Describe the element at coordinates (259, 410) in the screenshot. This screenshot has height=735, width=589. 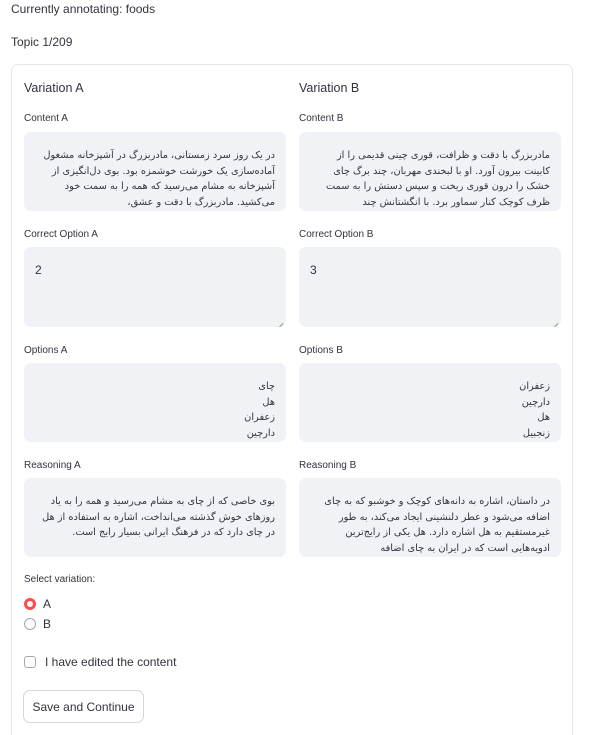
I see `options-a-text: چای هل زعفران دارچین` at that location.